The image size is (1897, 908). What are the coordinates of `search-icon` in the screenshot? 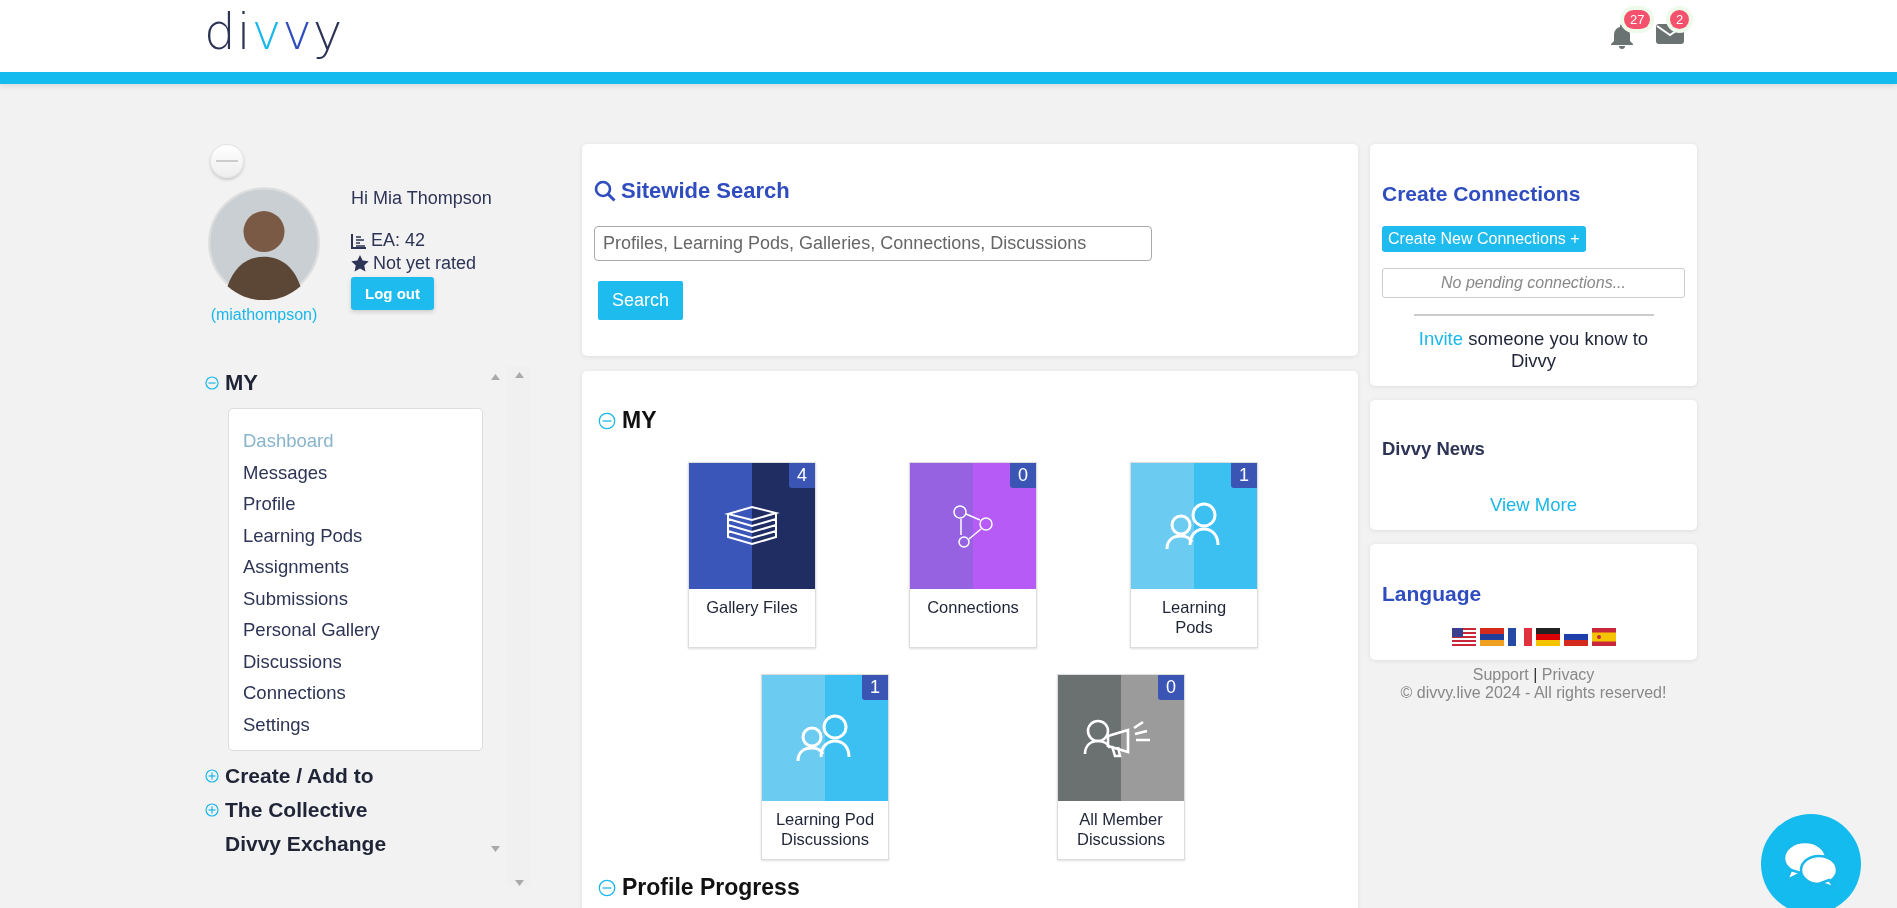 It's located at (605, 191).